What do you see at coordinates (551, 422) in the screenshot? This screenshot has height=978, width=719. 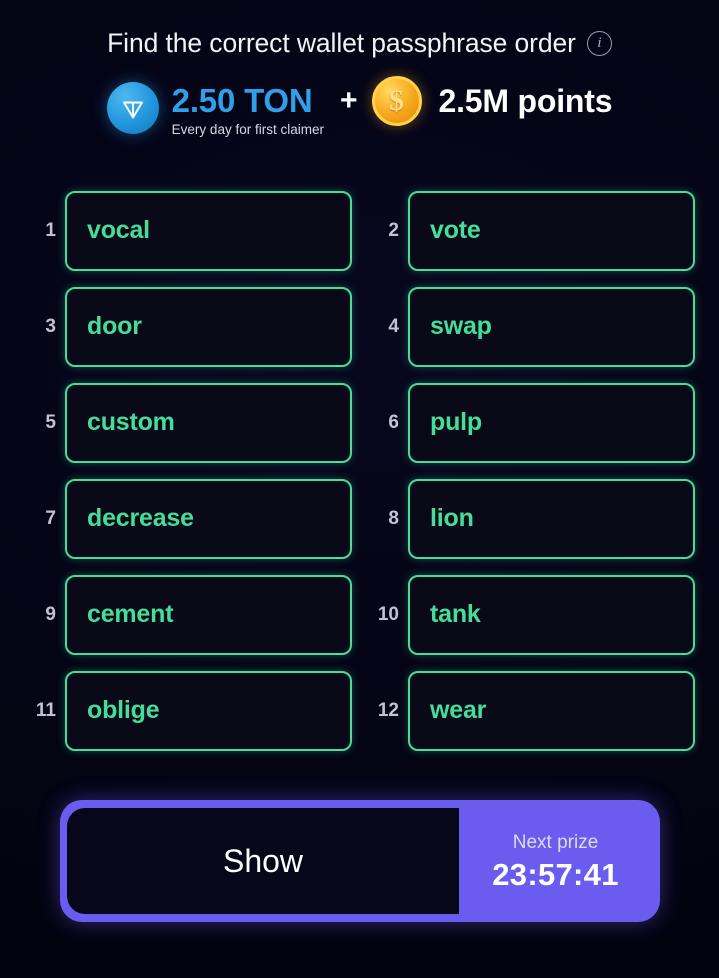 I see `word-card: pulp` at bounding box center [551, 422].